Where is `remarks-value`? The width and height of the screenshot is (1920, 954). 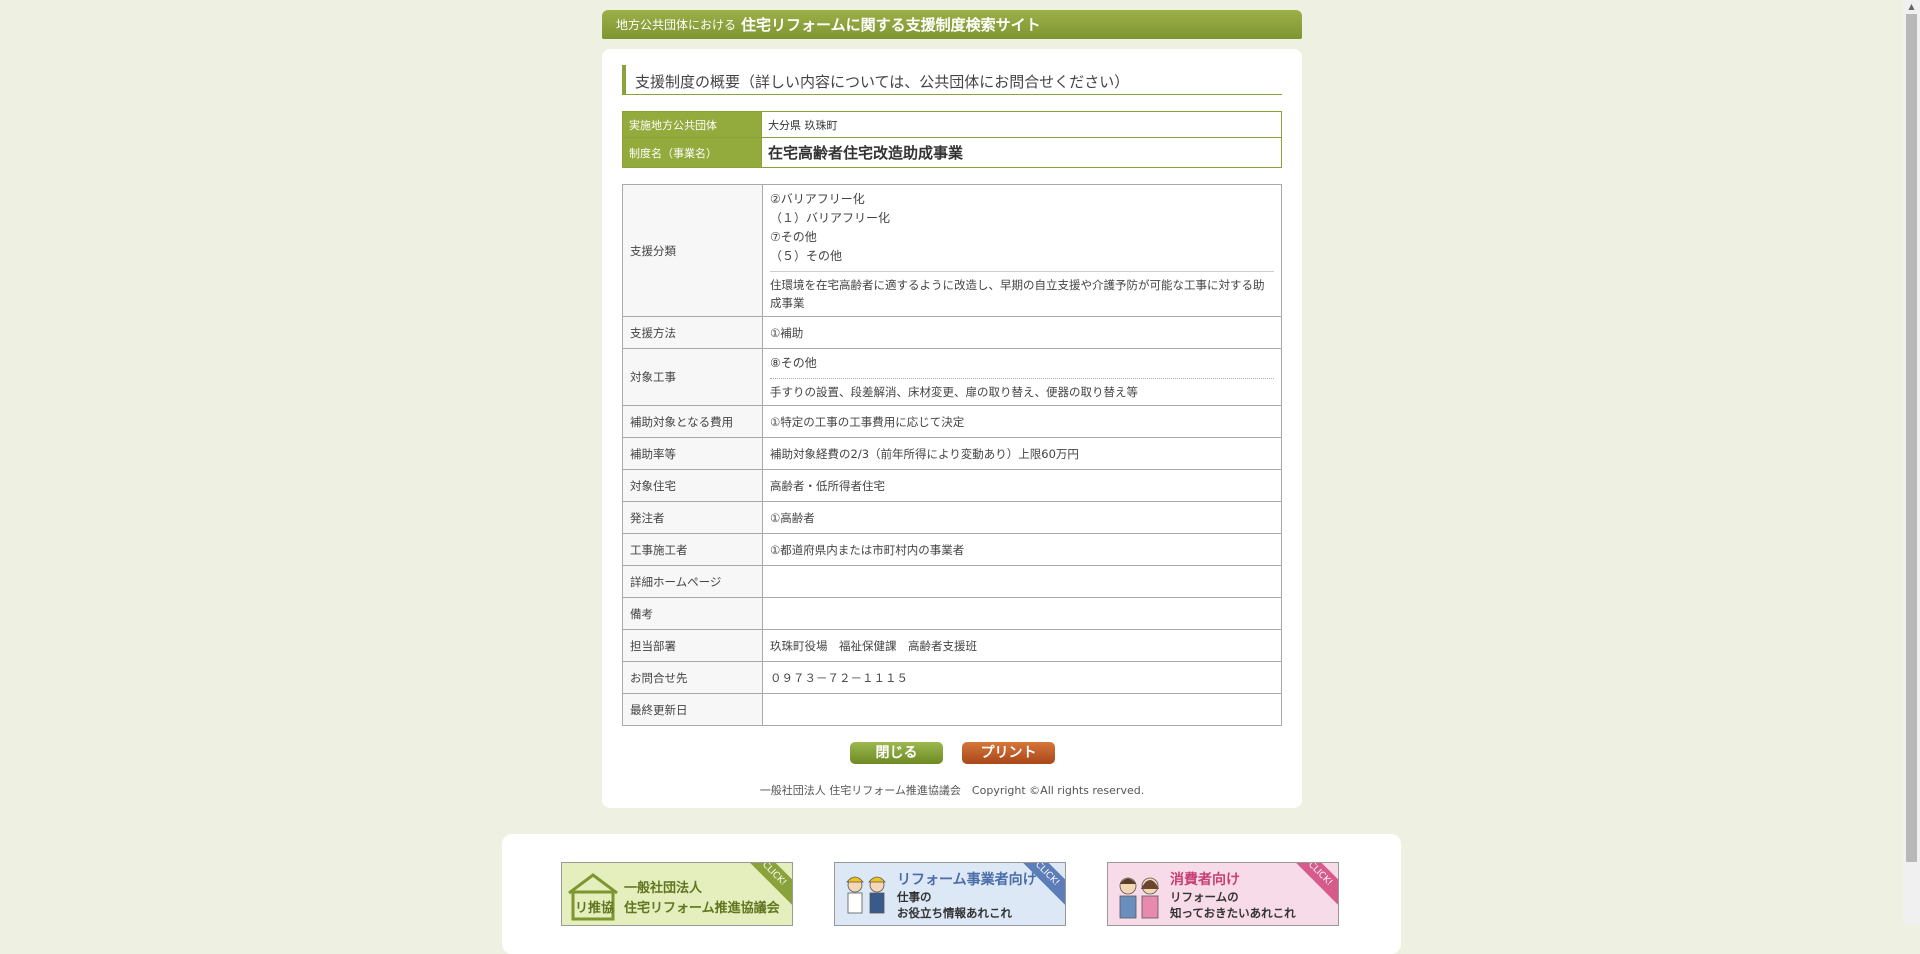 remarks-value is located at coordinates (1022, 613).